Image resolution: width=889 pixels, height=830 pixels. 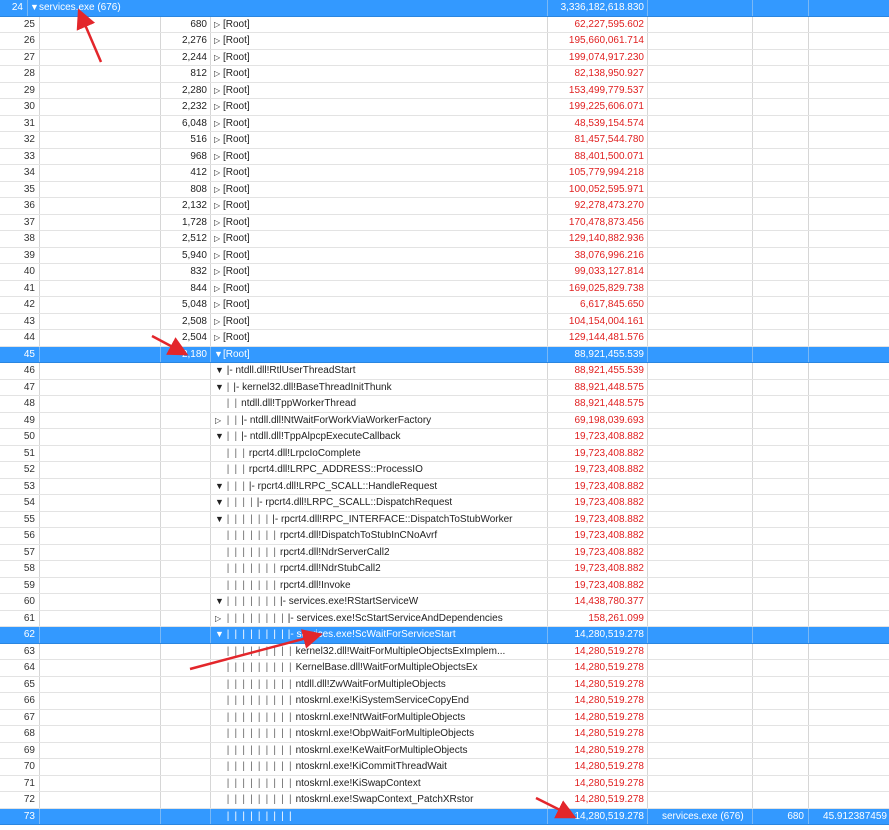 I want to click on table-row: 44 2,504 ▷ [Root] 129,144,481.576, so click(x=444, y=338).